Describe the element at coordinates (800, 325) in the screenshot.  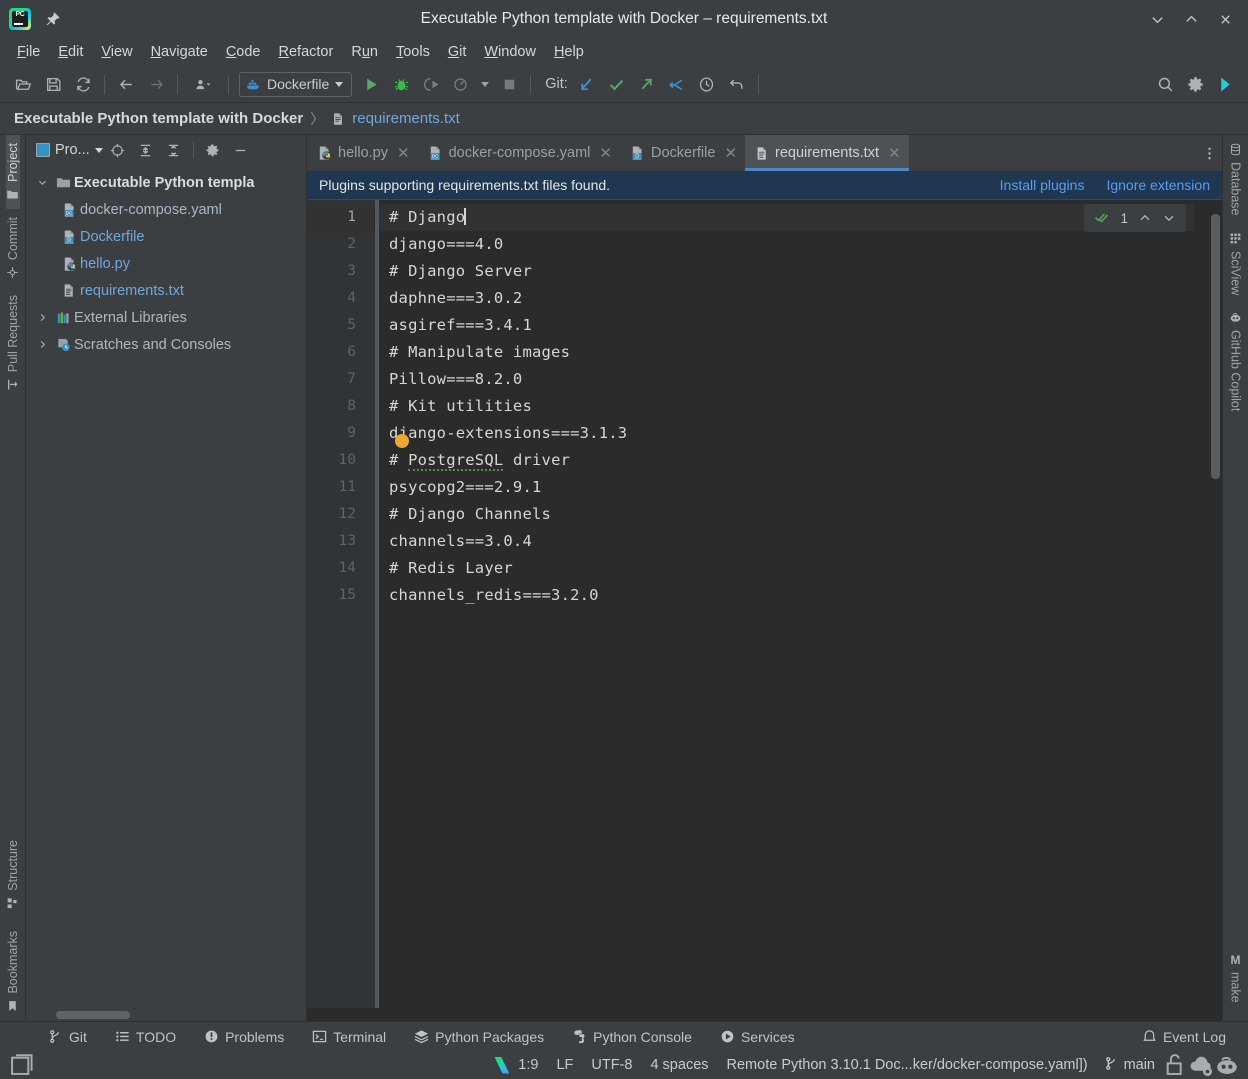
I see `code-line: asgiref===3.4.1` at that location.